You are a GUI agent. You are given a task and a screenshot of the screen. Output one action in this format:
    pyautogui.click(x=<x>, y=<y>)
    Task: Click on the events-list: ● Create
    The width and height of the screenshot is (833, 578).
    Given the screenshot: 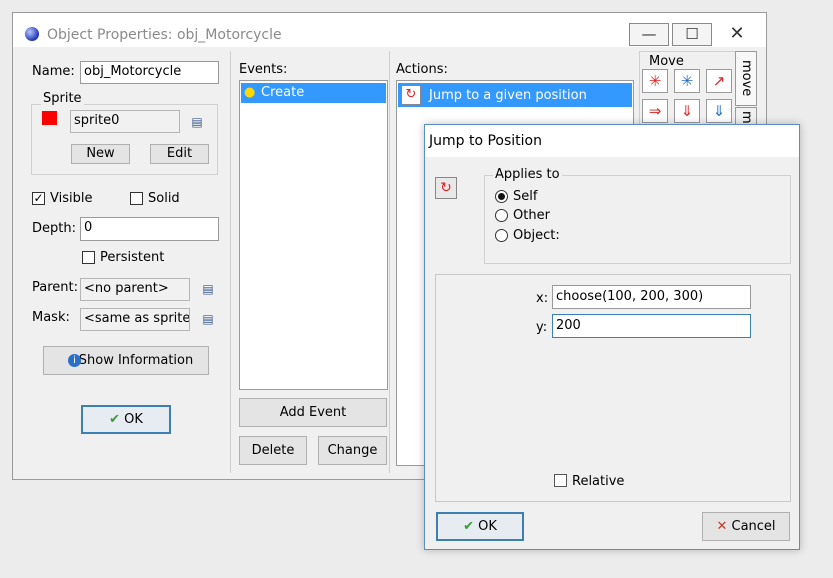 What is the action you would take?
    pyautogui.click(x=313, y=235)
    